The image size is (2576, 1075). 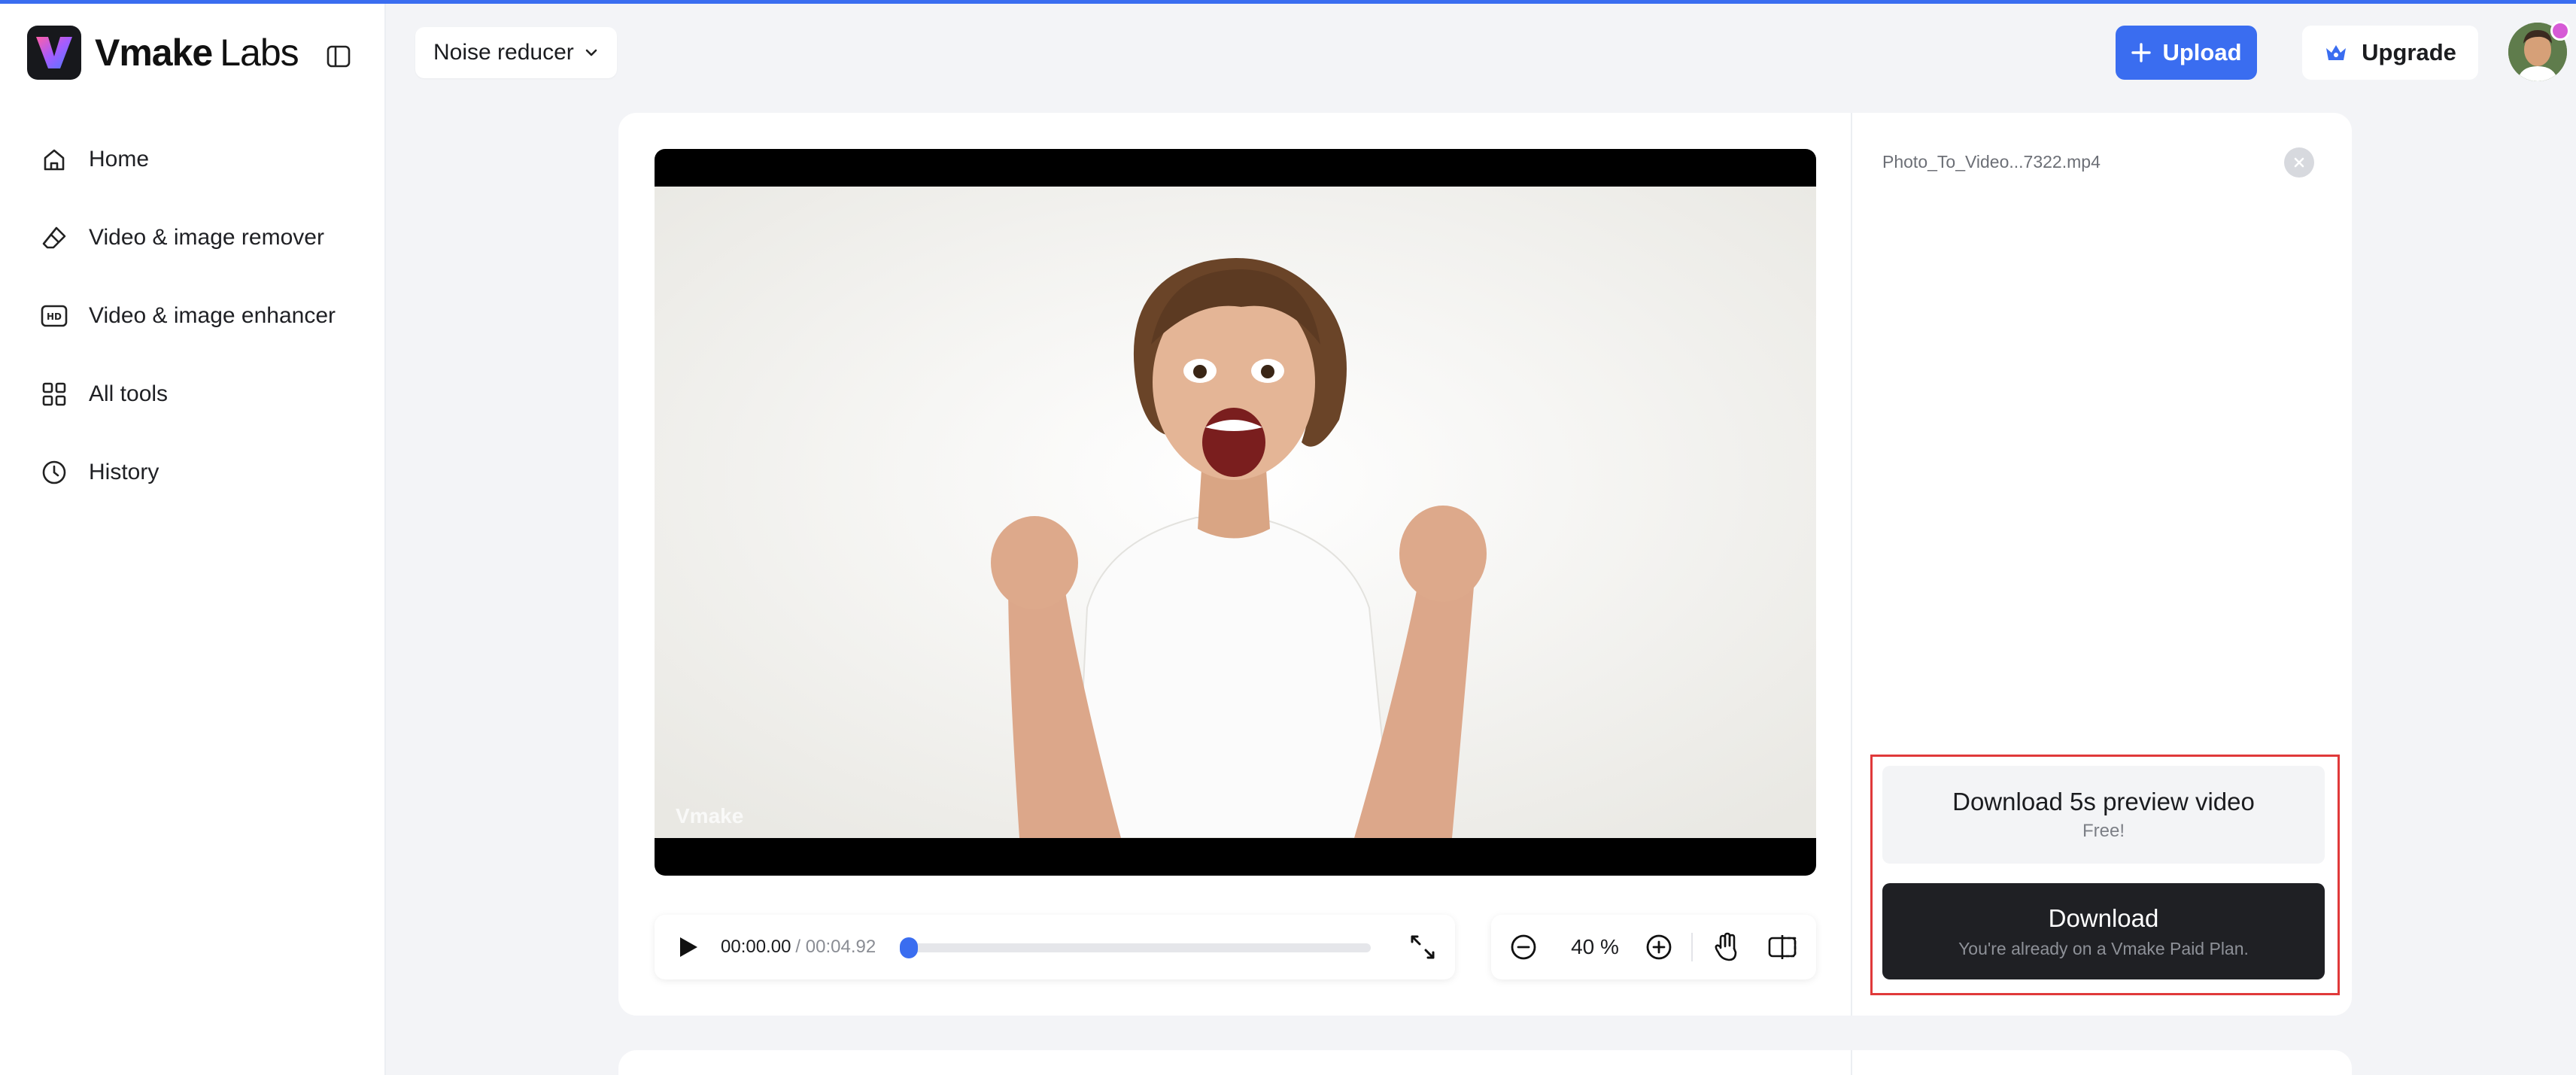 I want to click on seek-handle, so click(x=909, y=947).